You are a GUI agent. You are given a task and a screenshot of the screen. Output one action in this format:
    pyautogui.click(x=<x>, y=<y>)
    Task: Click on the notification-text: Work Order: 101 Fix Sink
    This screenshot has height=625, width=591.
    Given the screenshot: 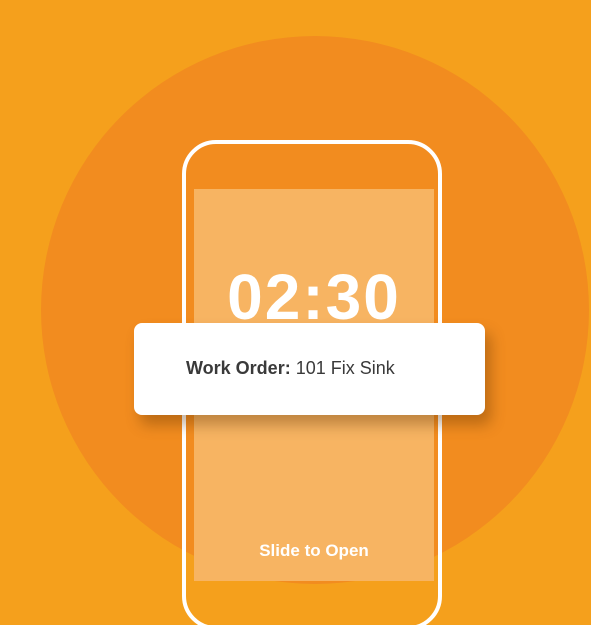 What is the action you would take?
    pyautogui.click(x=290, y=368)
    